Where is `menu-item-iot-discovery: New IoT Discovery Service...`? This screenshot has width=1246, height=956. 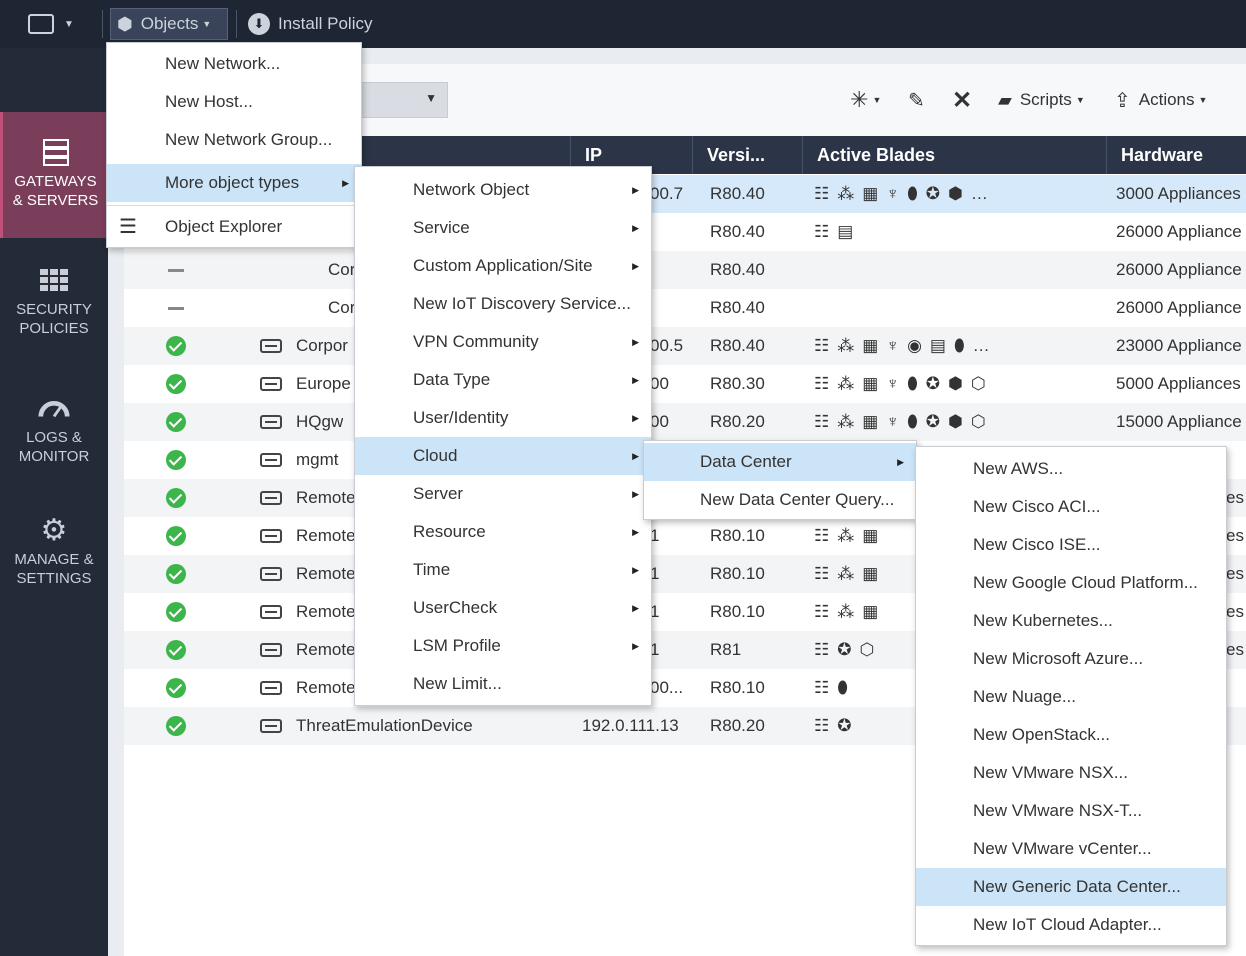 menu-item-iot-discovery: New IoT Discovery Service... is located at coordinates (503, 304).